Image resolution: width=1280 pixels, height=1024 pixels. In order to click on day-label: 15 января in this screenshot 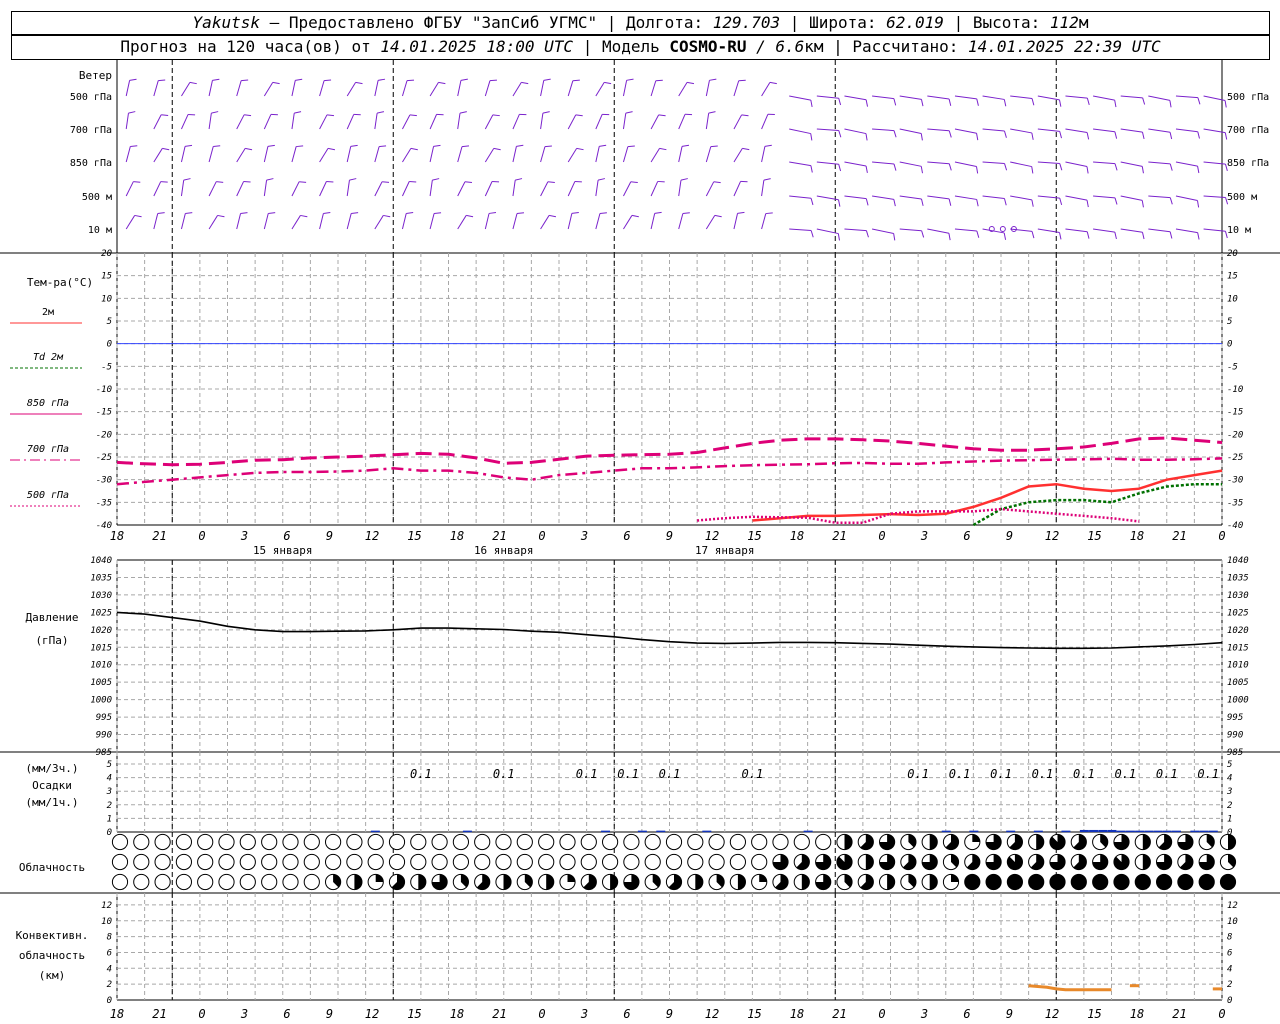, I will do `click(283, 550)`.